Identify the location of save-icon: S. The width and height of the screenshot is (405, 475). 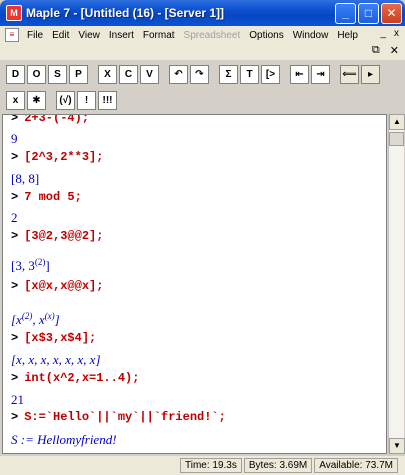
(57, 74).